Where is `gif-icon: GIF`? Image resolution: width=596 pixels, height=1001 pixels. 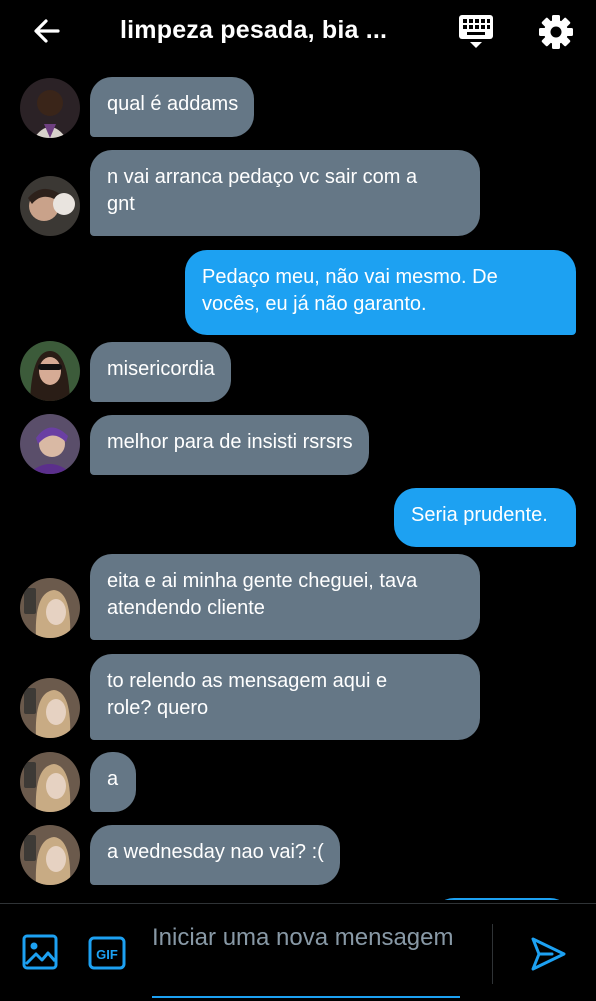
gif-icon: GIF is located at coordinates (107, 953).